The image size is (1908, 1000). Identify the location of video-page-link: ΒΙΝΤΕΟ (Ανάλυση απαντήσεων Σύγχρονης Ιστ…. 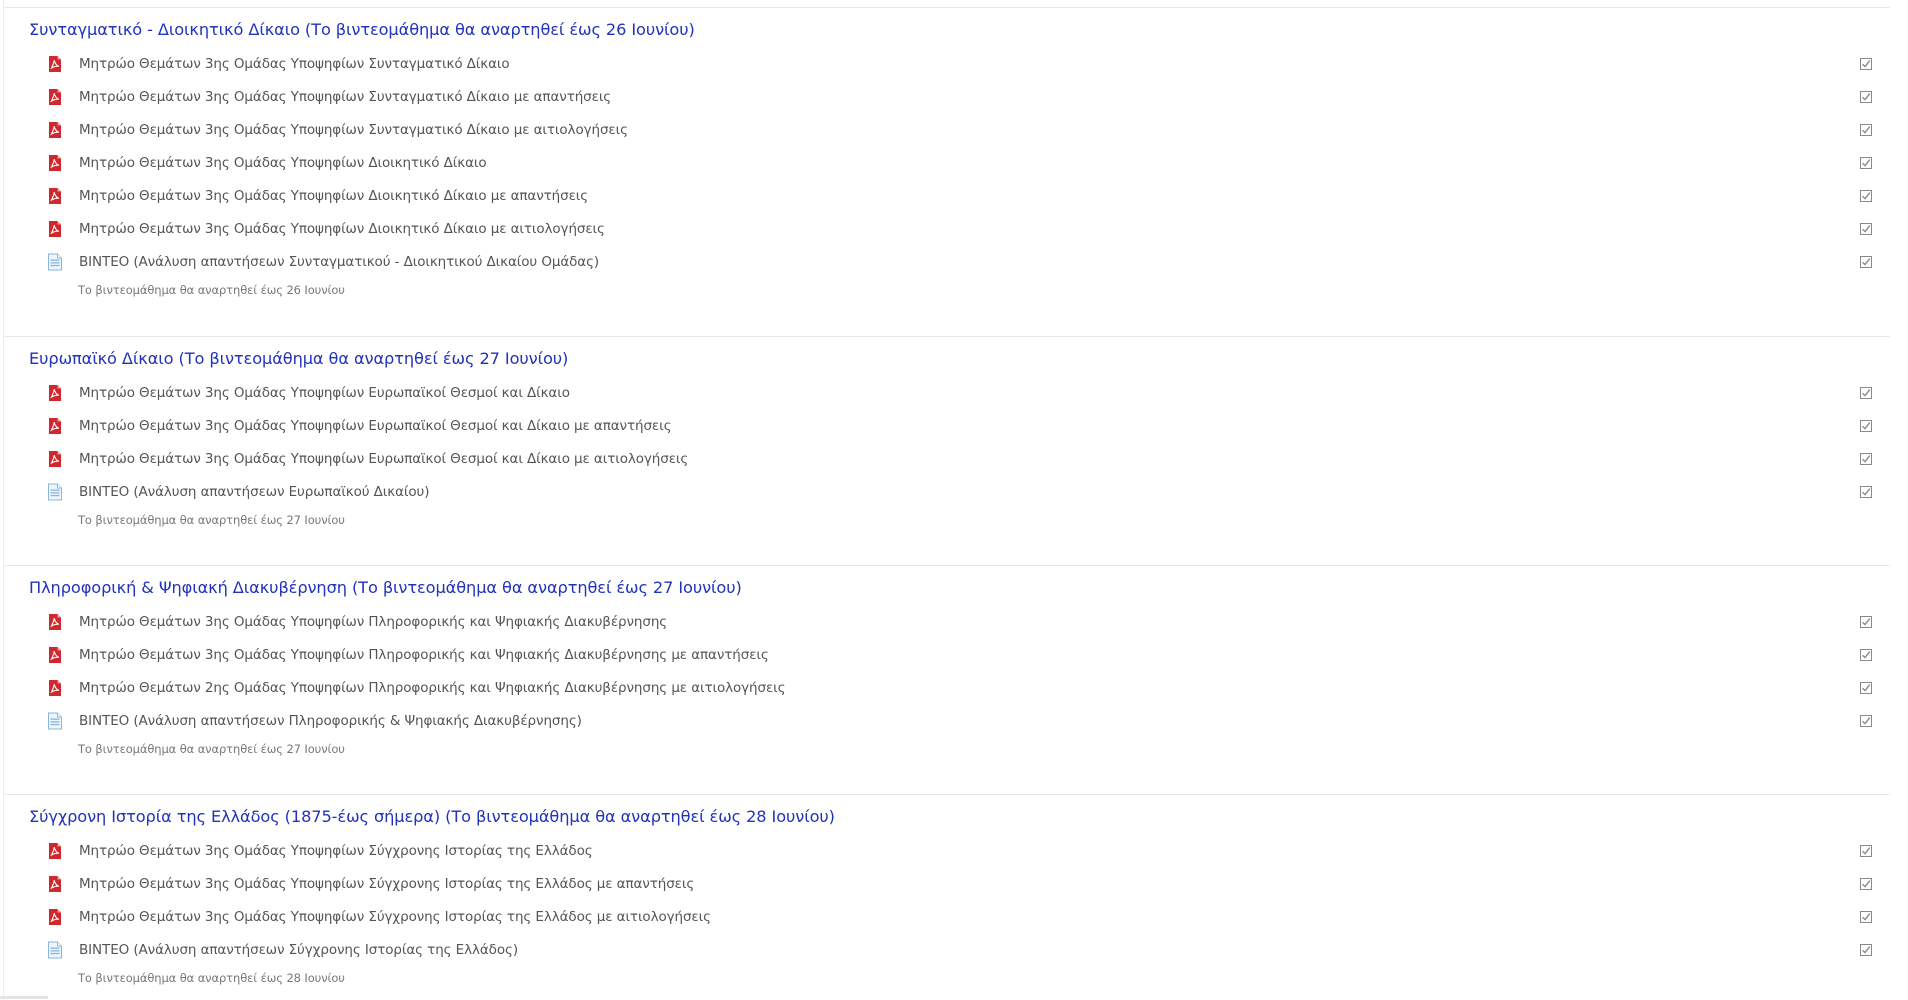
(298, 950).